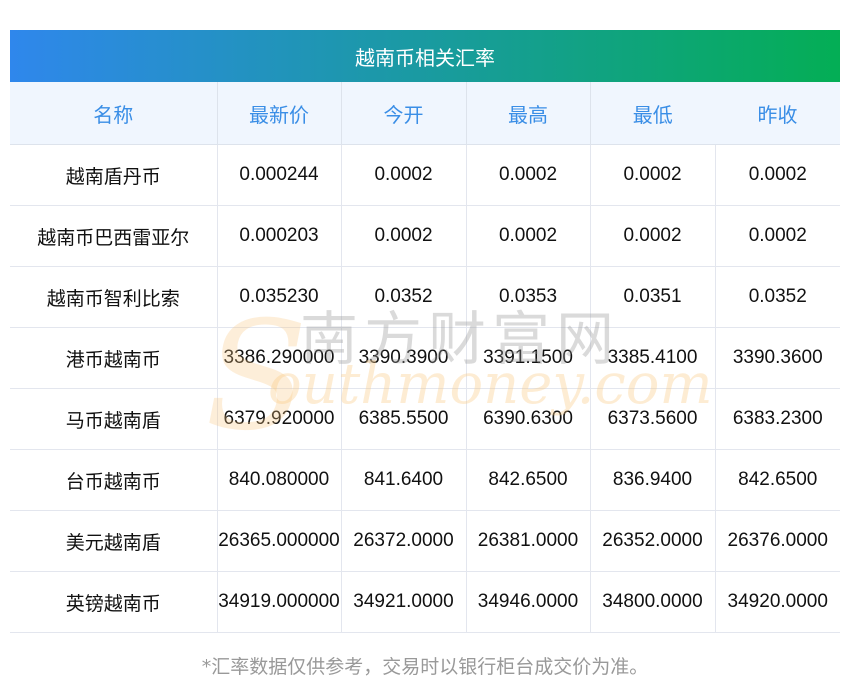 The width and height of the screenshot is (850, 697). What do you see at coordinates (114, 358) in the screenshot?
I see `currency-pair-name: 港币越南币` at bounding box center [114, 358].